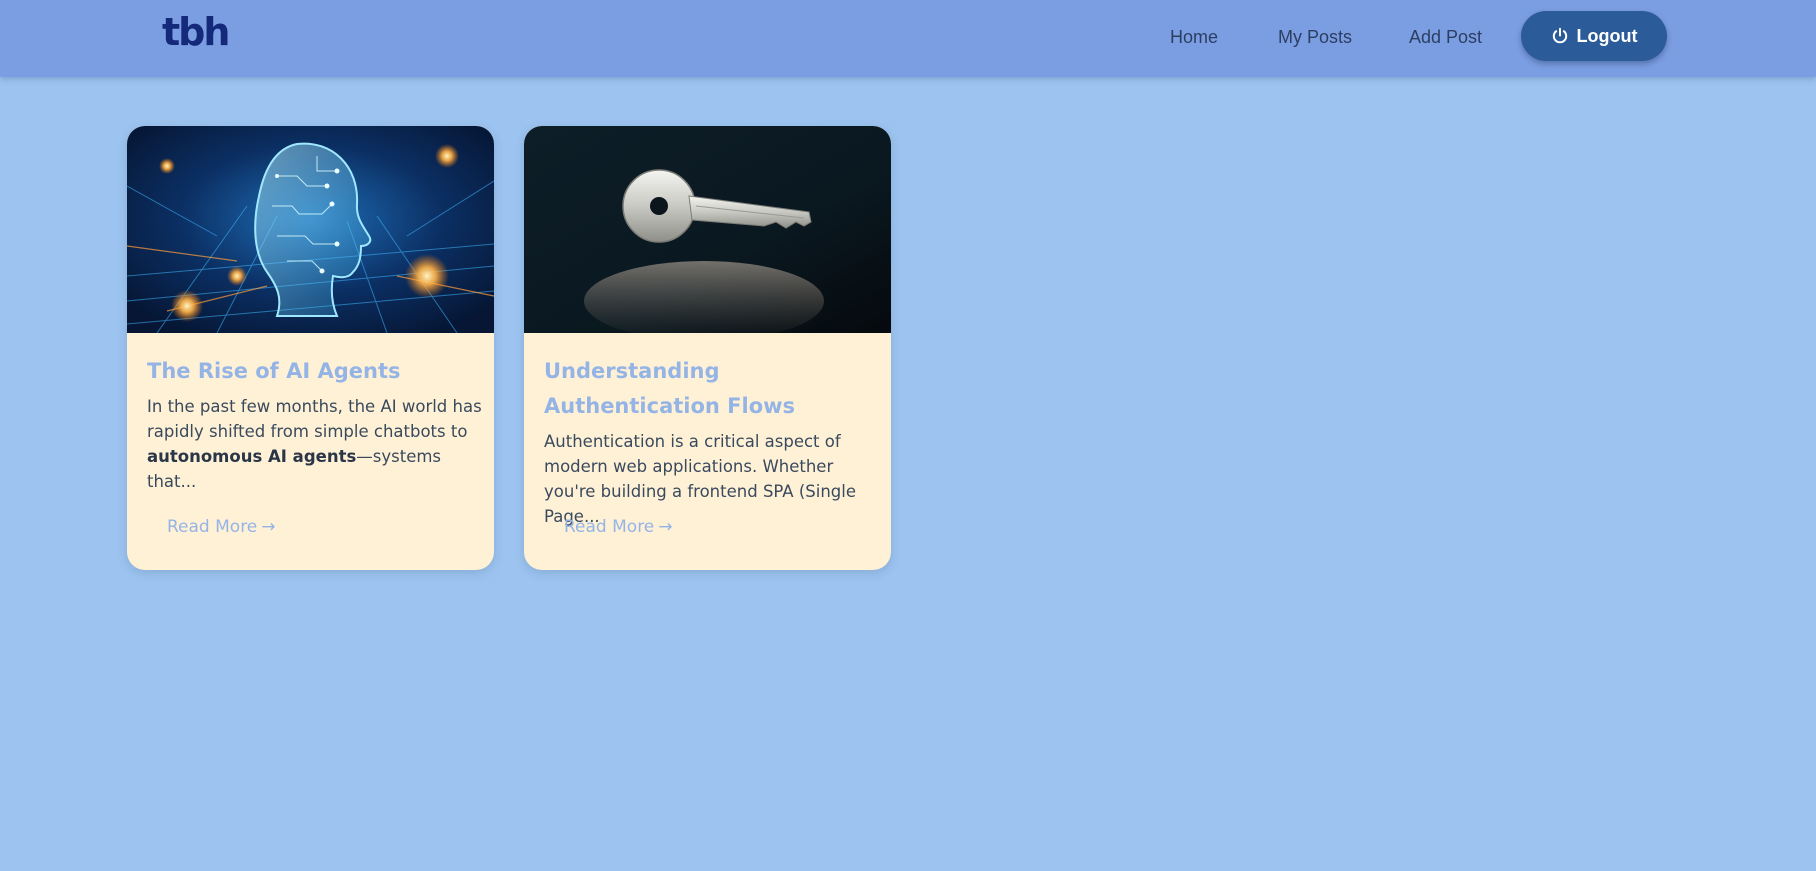 The height and width of the screenshot is (871, 1816). Describe the element at coordinates (1445, 37) in the screenshot. I see `nav-add-post-link: Add Post` at that location.